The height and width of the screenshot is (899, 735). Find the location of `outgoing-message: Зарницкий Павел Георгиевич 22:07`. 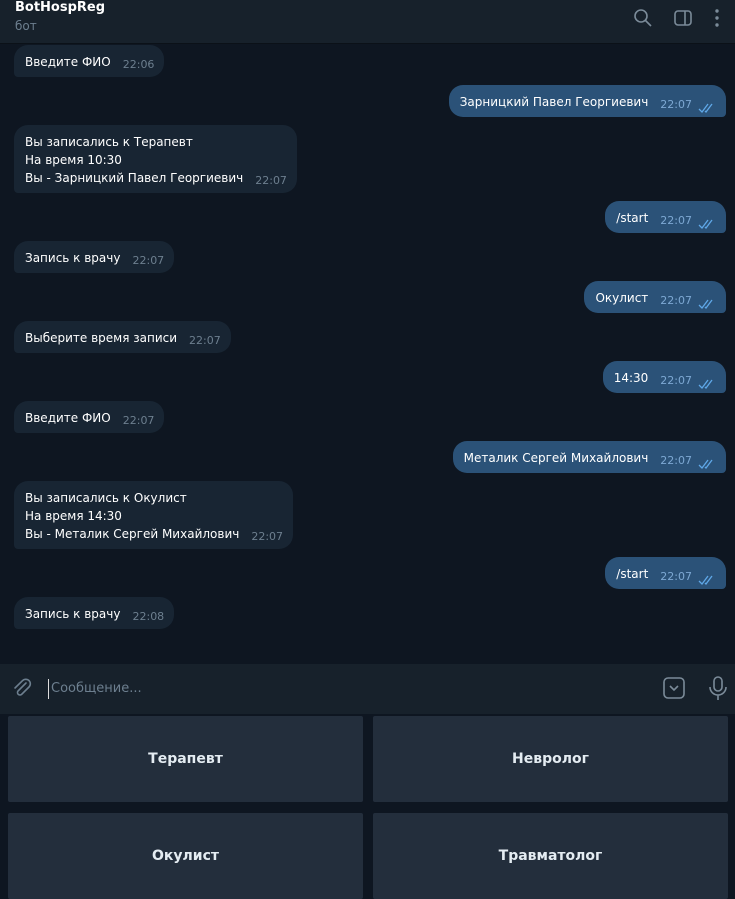

outgoing-message: Зарницкий Павел Георгиевич 22:07 is located at coordinates (587, 101).